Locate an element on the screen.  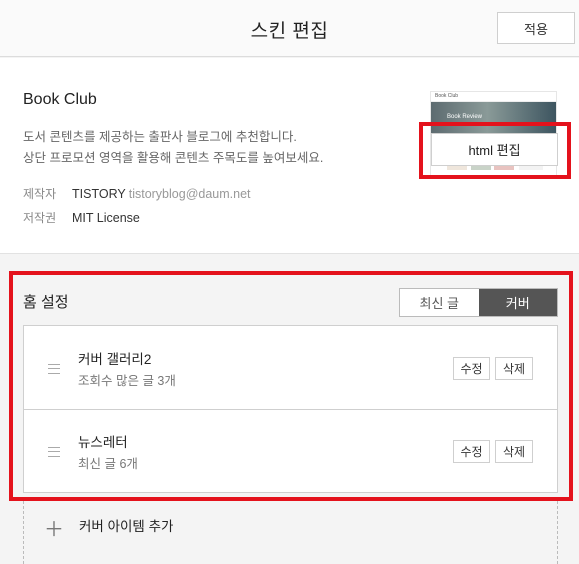
home-settings-title: 홈 설정 is located at coordinates (46, 302).